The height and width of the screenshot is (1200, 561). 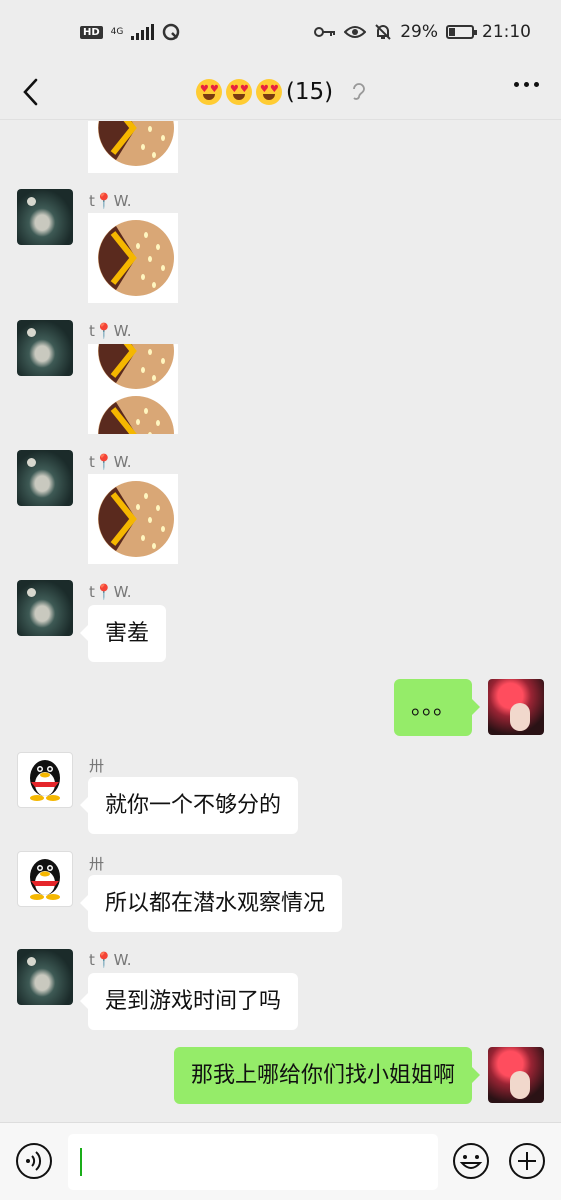 What do you see at coordinates (91, 32) in the screenshot?
I see `hd-badge: HD` at bounding box center [91, 32].